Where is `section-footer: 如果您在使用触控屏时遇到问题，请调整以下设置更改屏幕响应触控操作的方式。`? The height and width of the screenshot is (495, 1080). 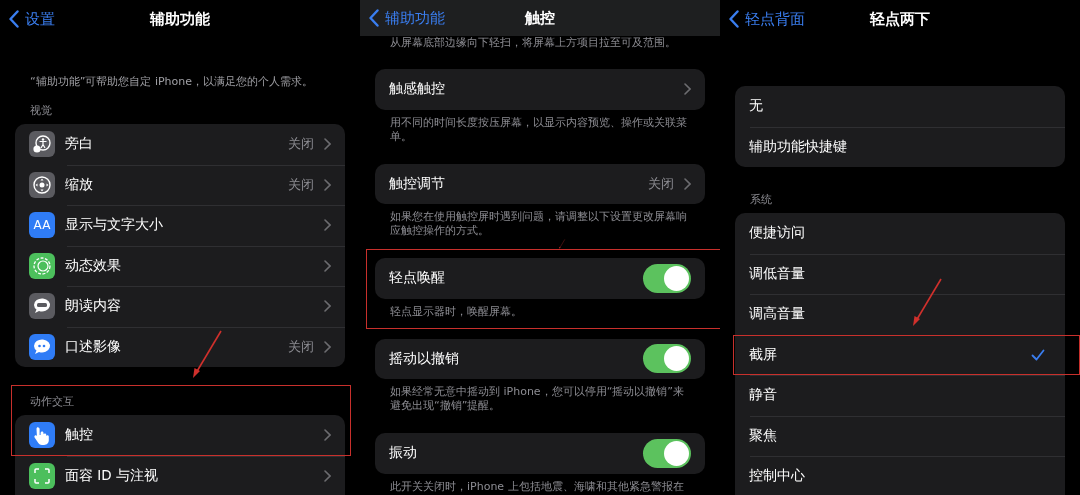 section-footer: 如果您在使用触控屏时遇到问题，请调整以下设置更改屏幕响应触控操作的方式。 is located at coordinates (540, 221).